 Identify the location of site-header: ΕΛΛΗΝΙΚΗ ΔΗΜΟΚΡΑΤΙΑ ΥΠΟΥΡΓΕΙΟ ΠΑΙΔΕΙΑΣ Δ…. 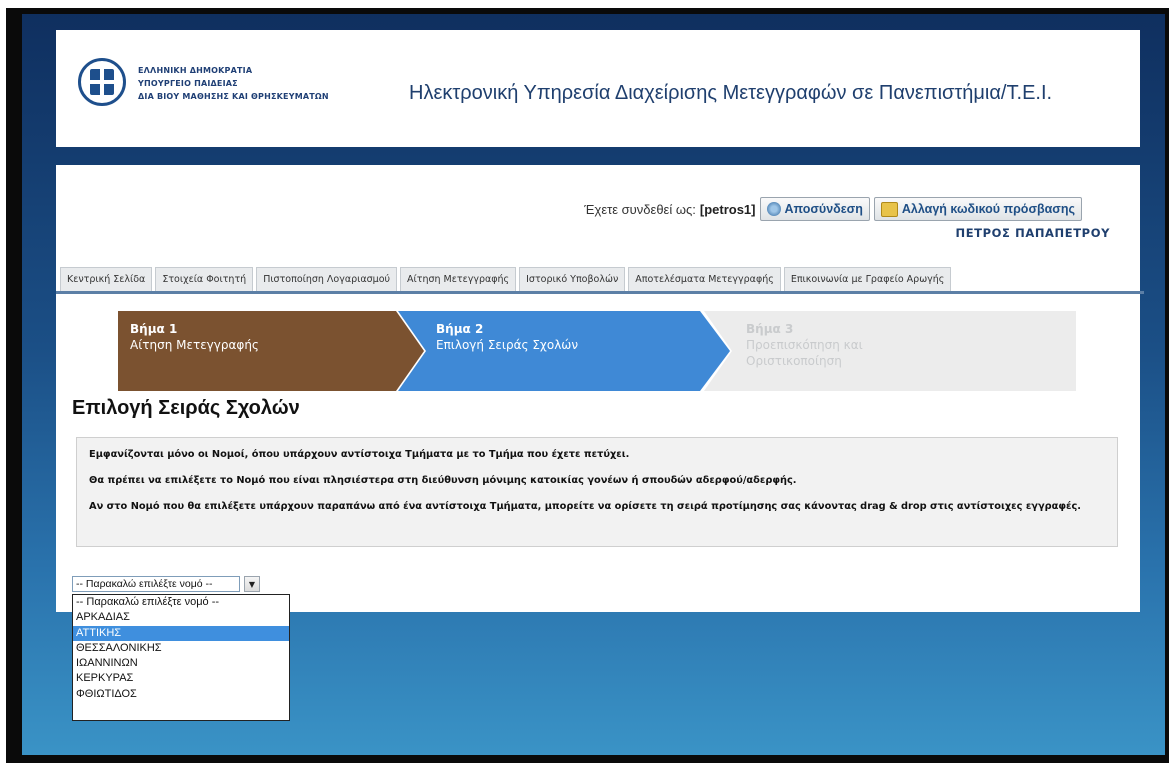
(598, 88).